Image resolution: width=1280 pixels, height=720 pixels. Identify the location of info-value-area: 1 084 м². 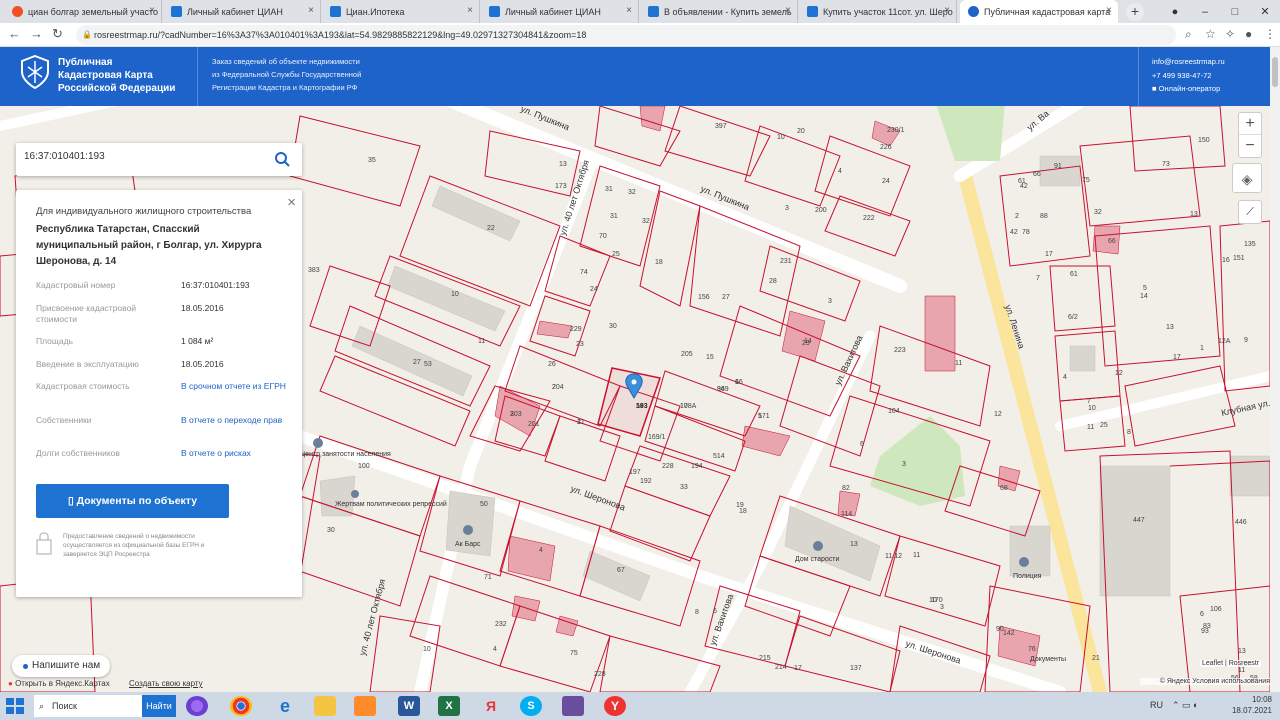
(197, 341).